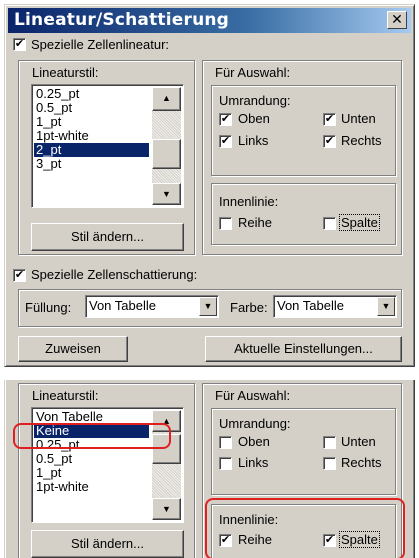 The width and height of the screenshot is (419, 558). I want to click on scroll-thumb, so click(166, 154).